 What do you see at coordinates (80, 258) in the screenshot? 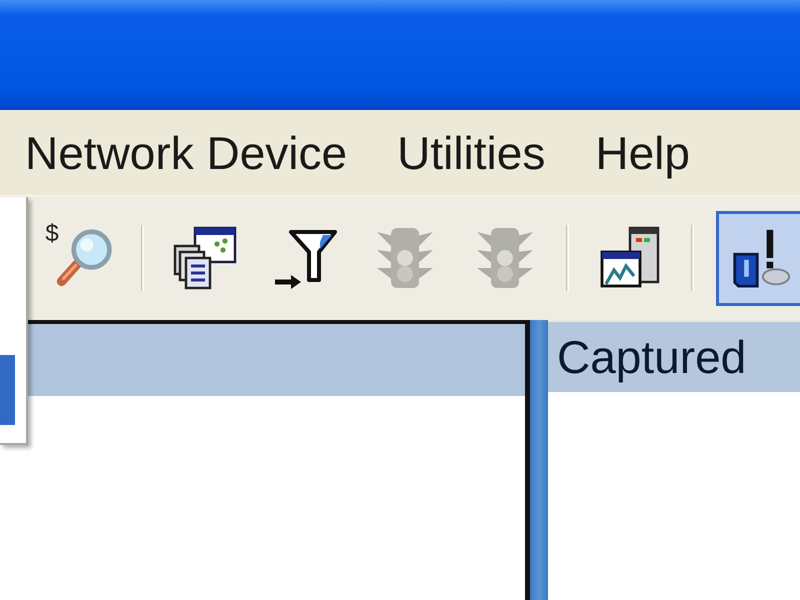
I see `toolbar-button: $` at bounding box center [80, 258].